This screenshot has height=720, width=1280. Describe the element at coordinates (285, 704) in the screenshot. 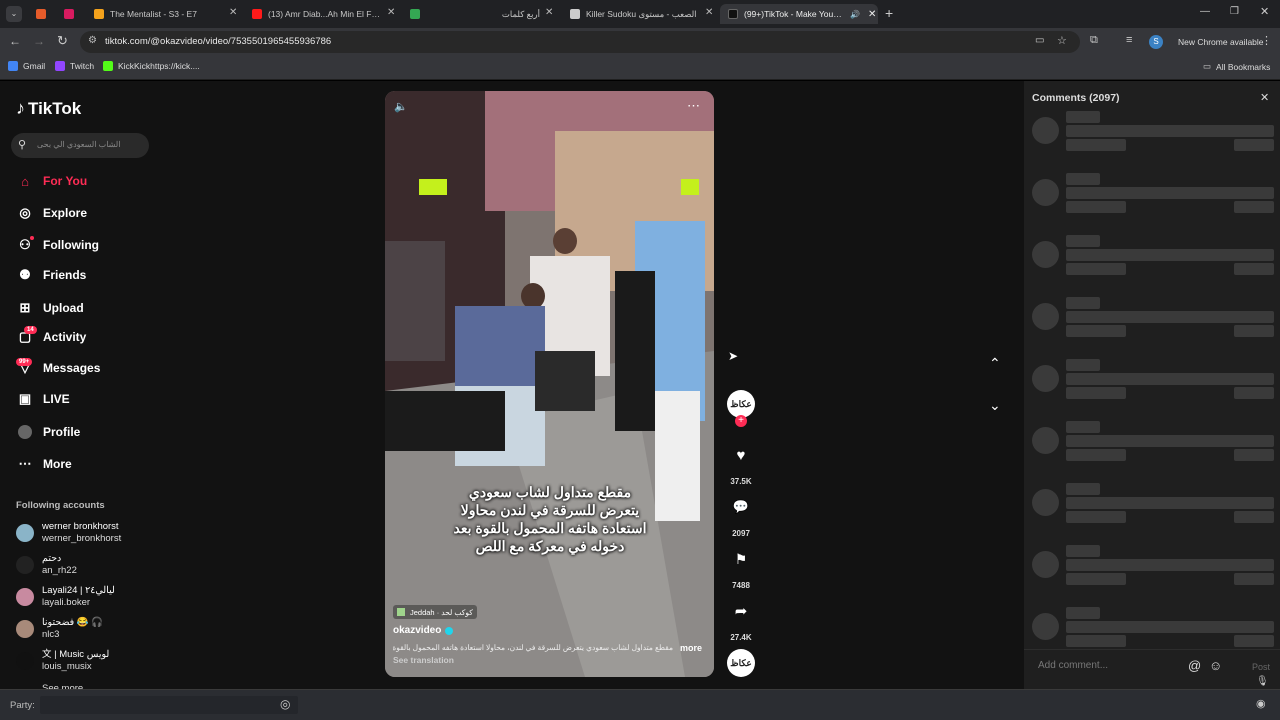

I see `party-settings-icon: ◎` at that location.